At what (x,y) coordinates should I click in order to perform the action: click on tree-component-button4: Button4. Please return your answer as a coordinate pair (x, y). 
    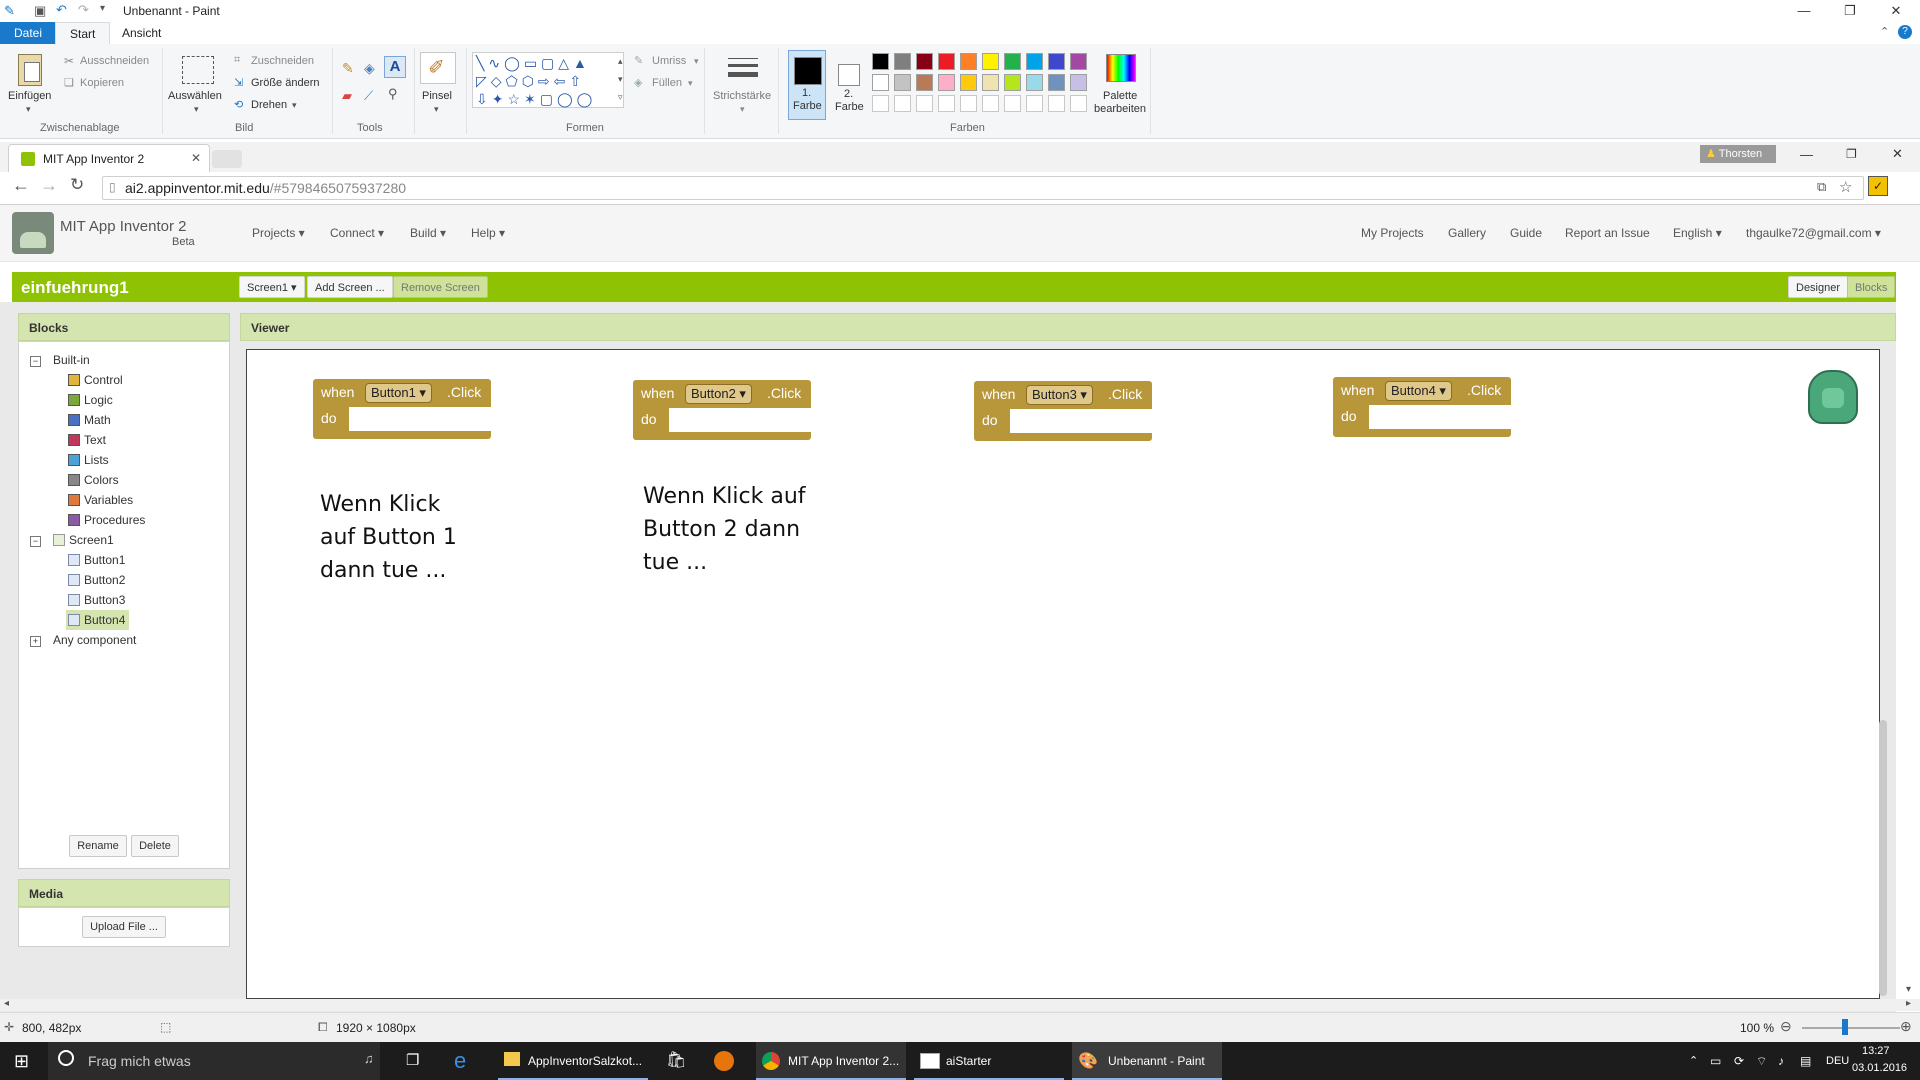
    Looking at the image, I should click on (98, 620).